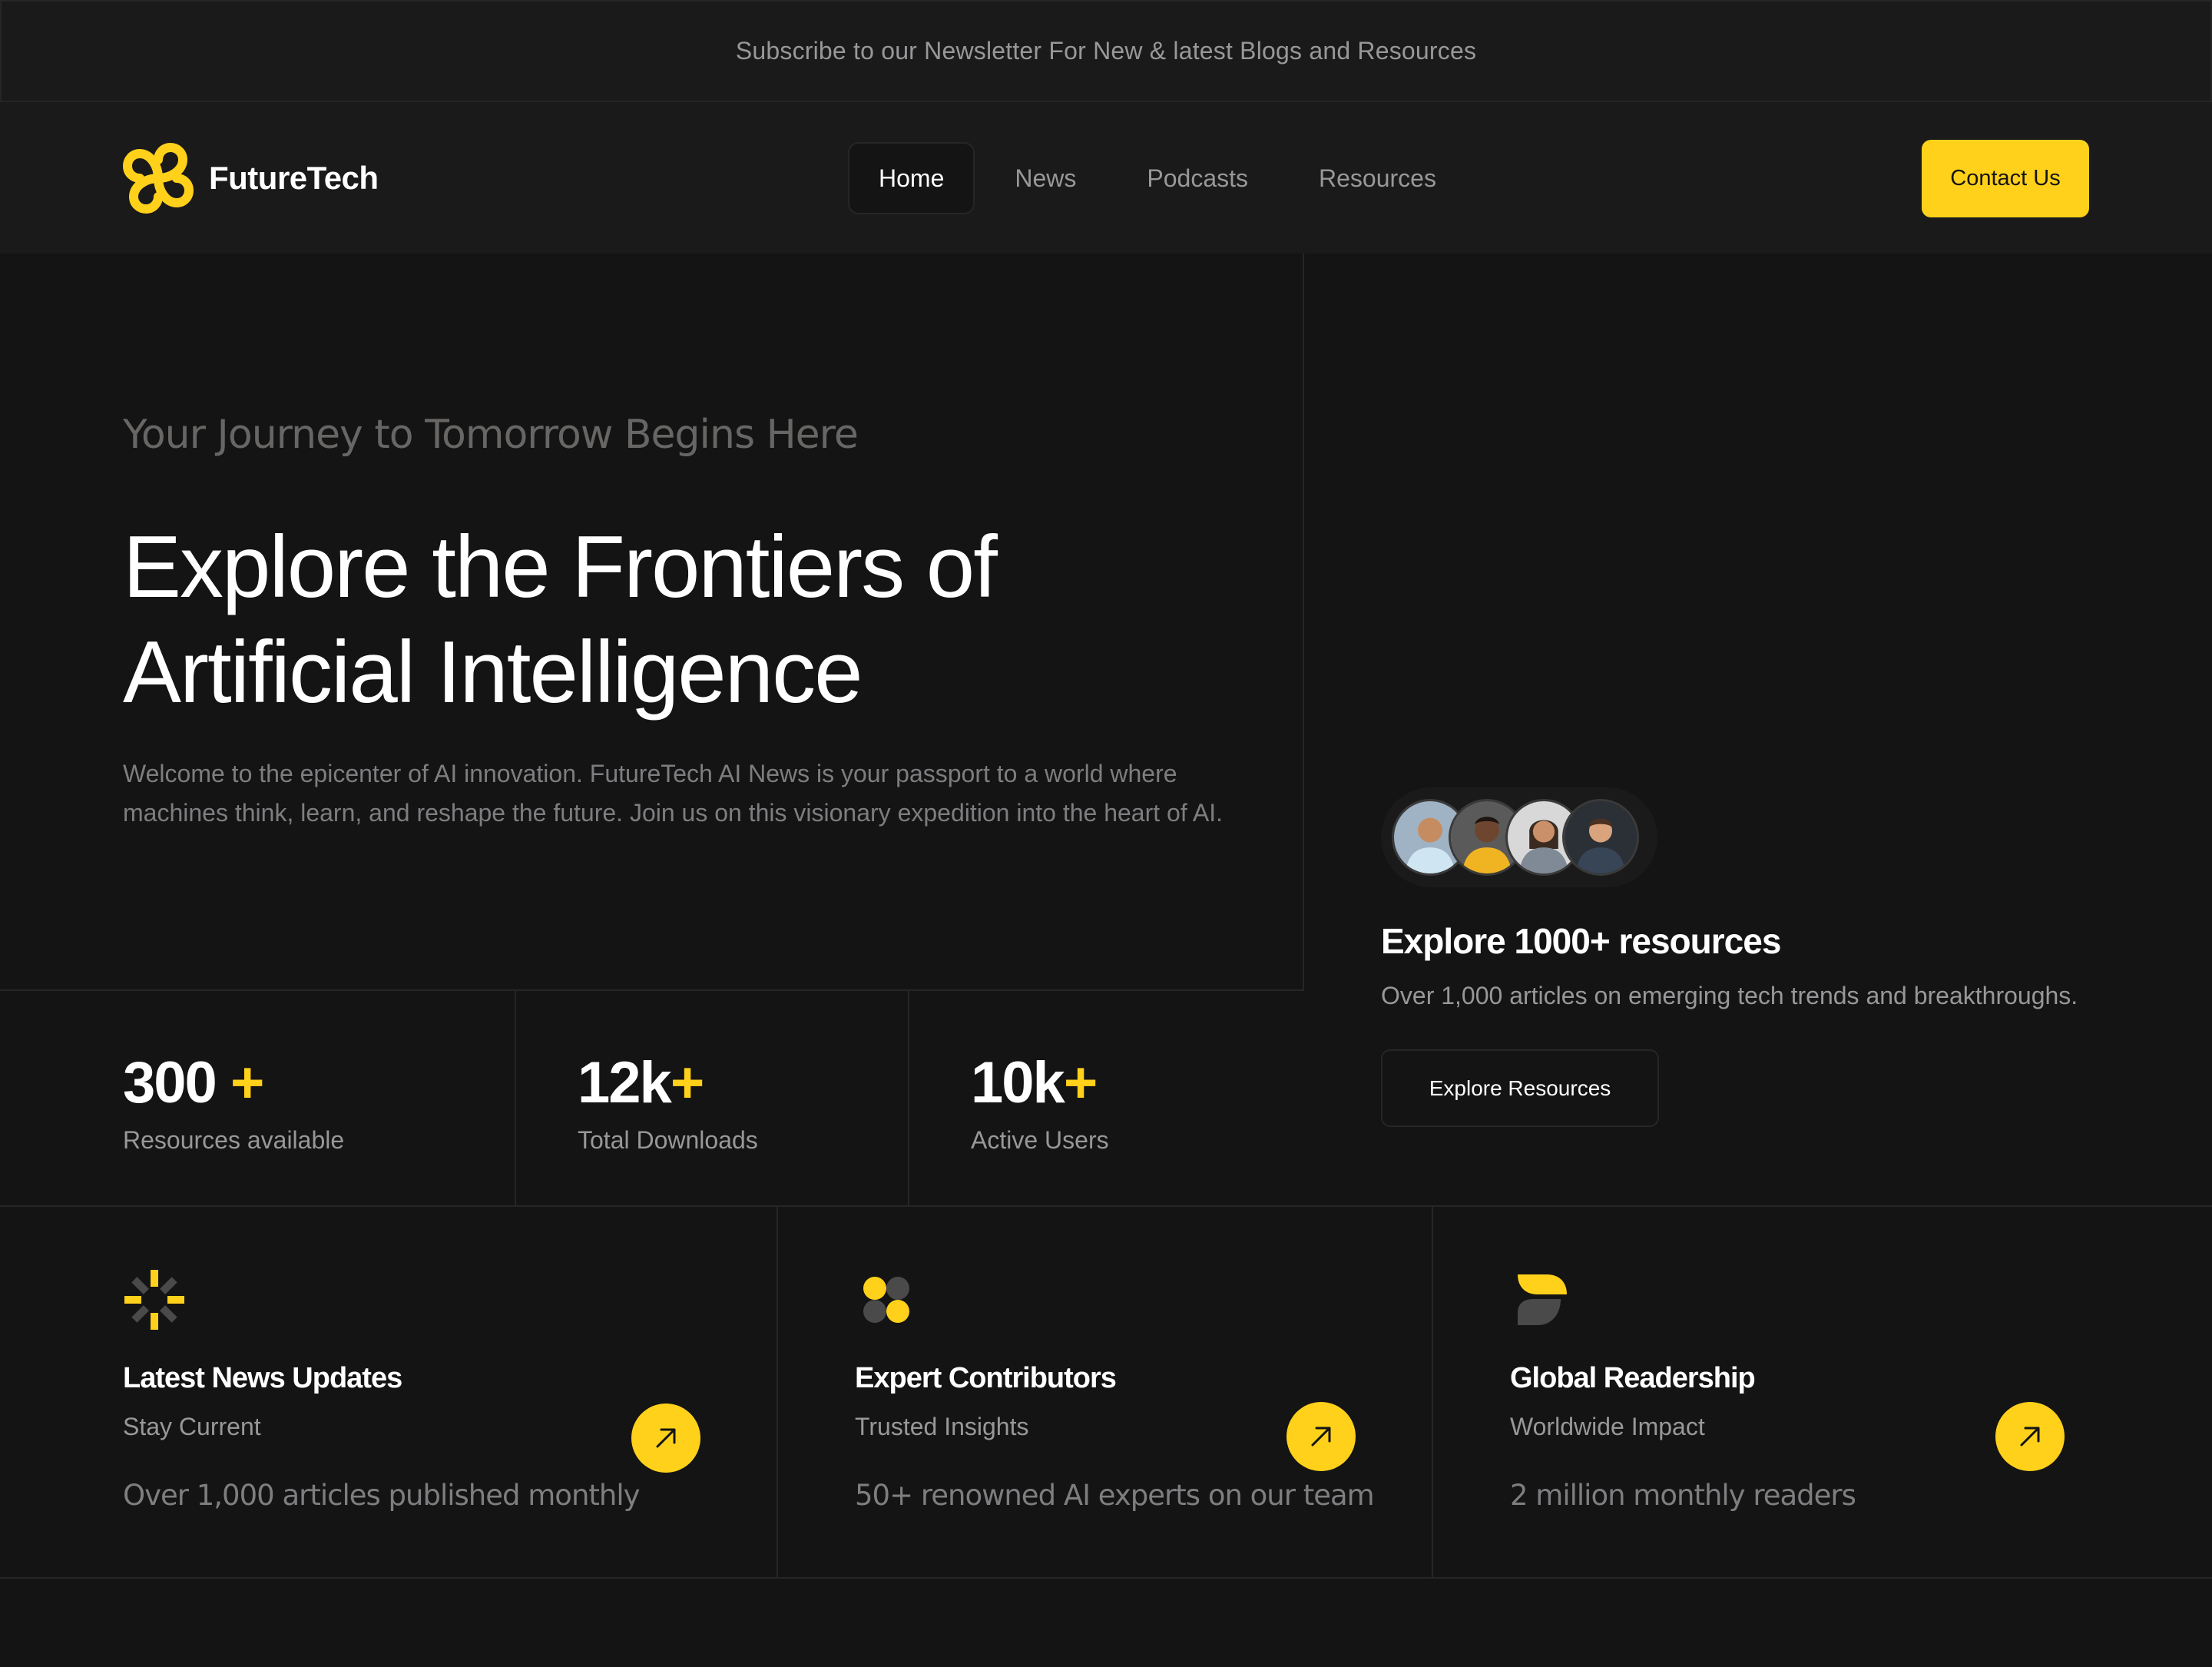  Describe the element at coordinates (1197, 178) in the screenshot. I see `nav-item-podcasts: Podcasts` at that location.